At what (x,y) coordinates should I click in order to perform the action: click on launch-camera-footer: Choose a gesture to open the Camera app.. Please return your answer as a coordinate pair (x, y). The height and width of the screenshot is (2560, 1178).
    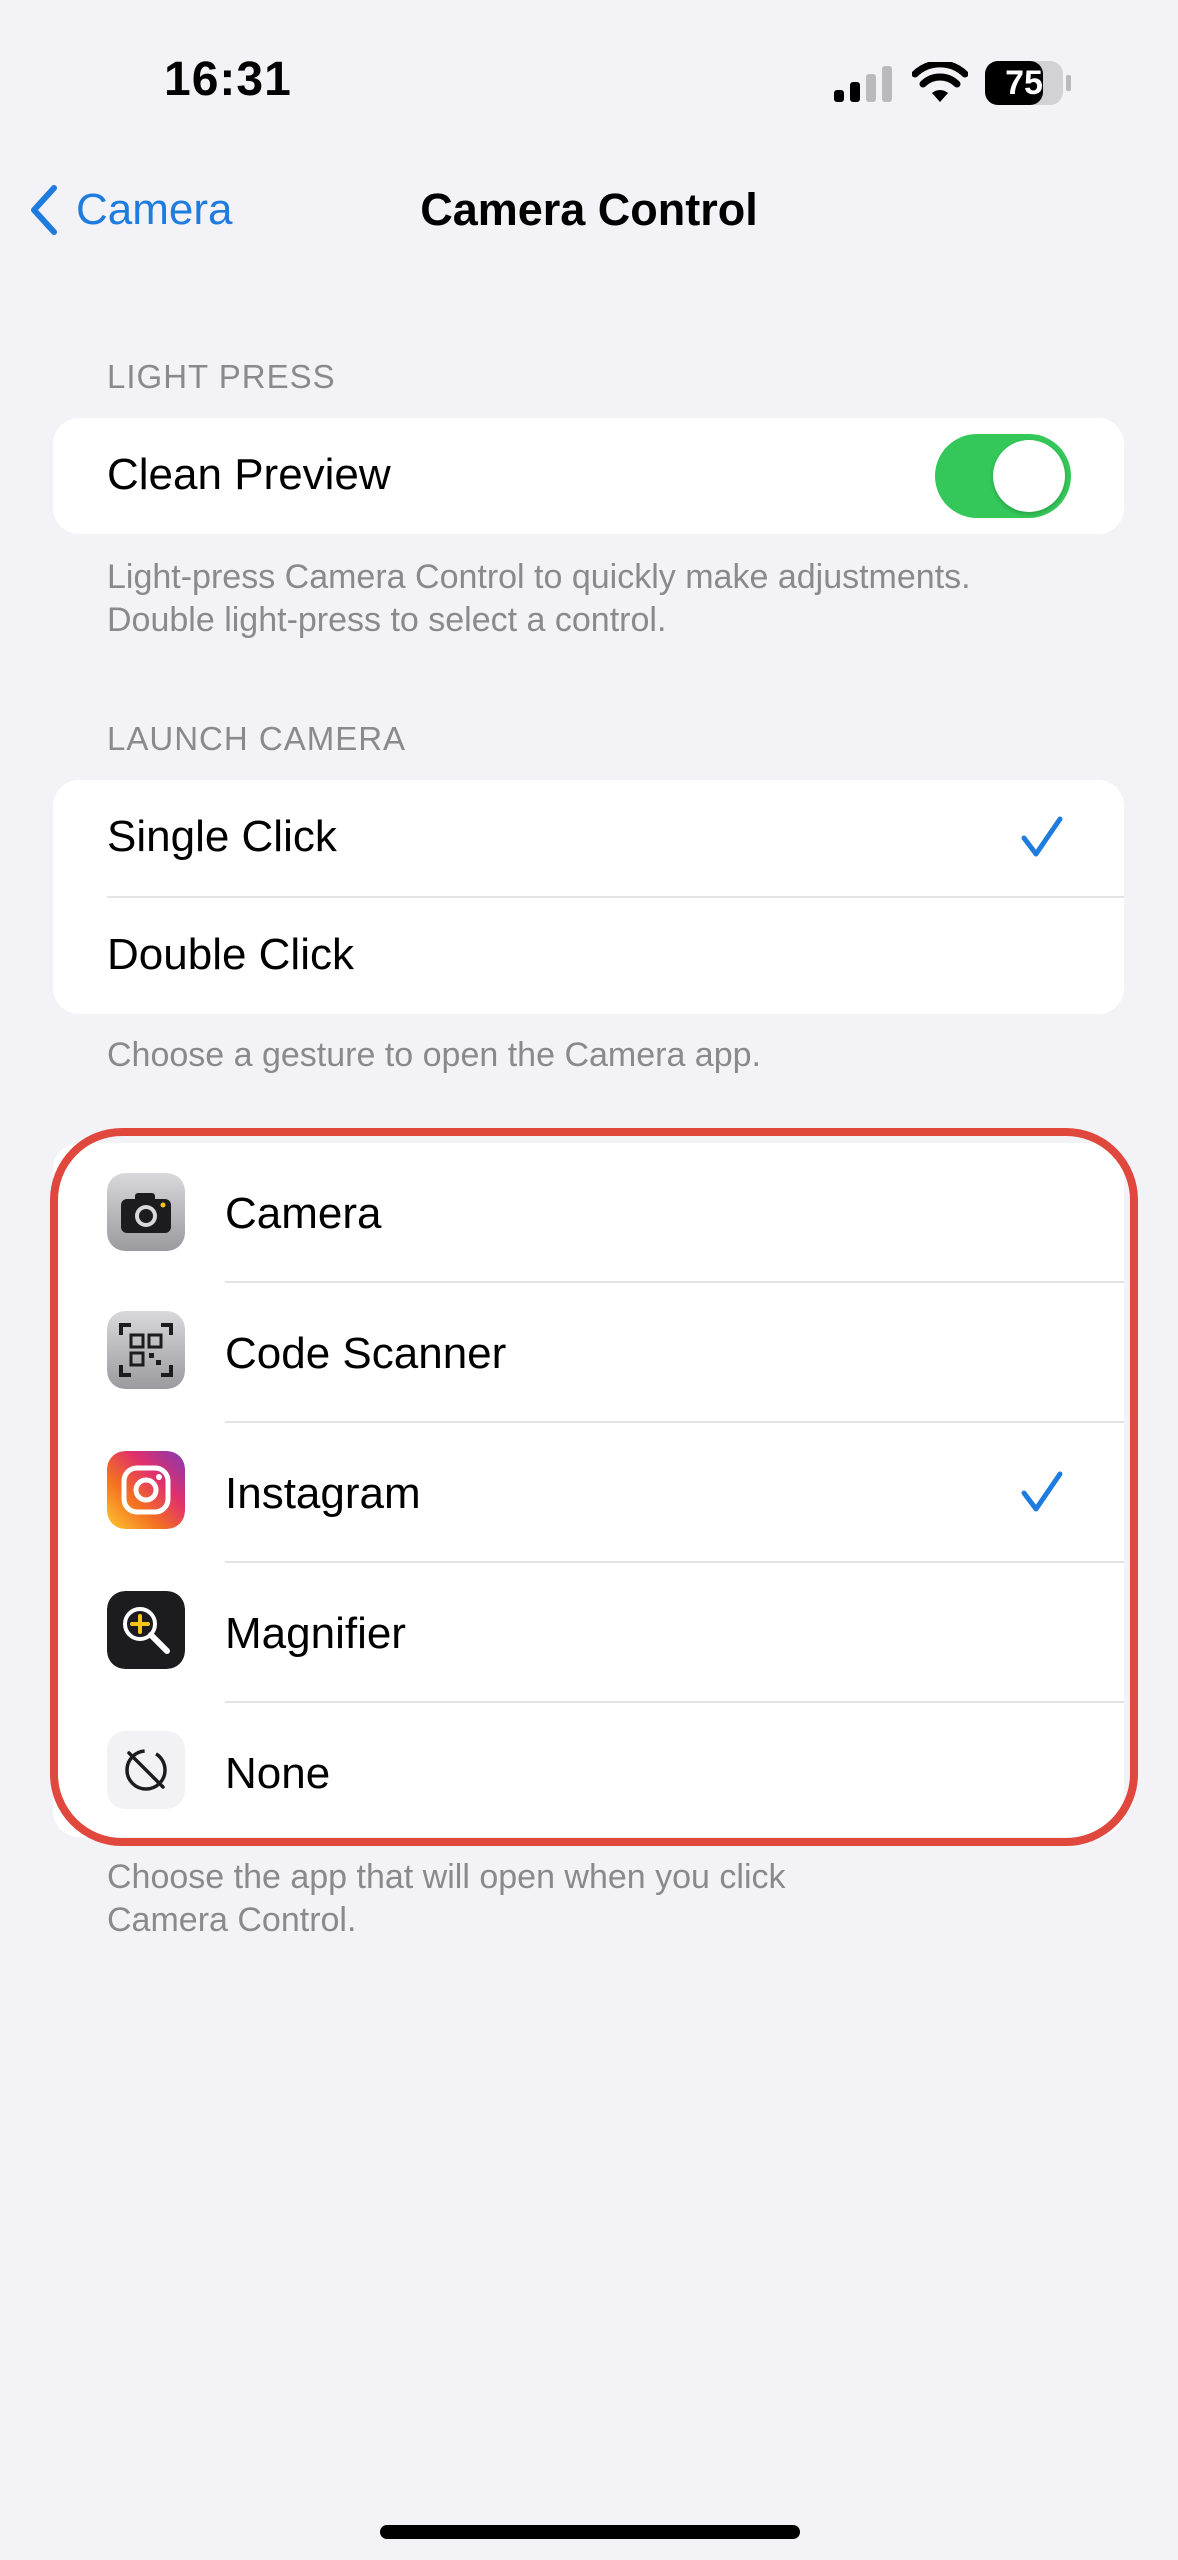
    Looking at the image, I should click on (434, 1055).